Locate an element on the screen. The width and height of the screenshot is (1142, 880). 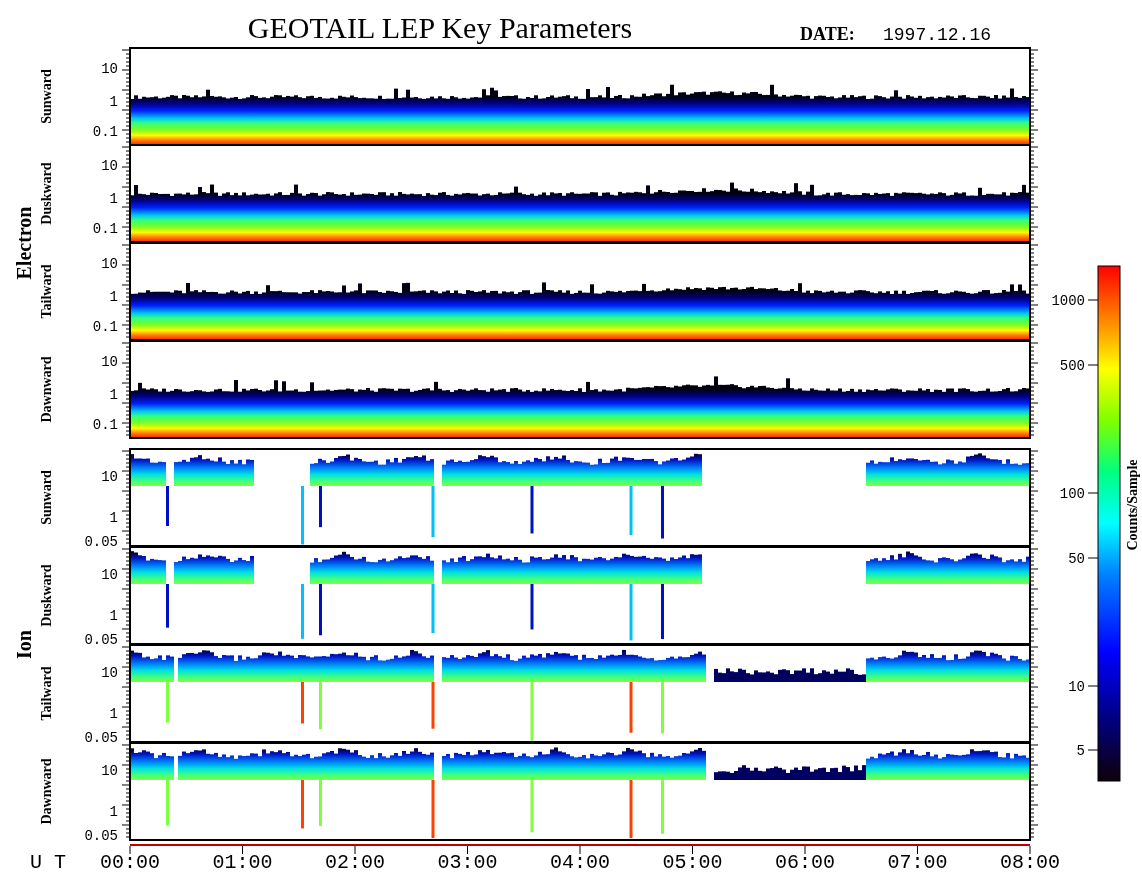
plot-title: GEOTAIL LEP Key Parameters is located at coordinates (440, 27).